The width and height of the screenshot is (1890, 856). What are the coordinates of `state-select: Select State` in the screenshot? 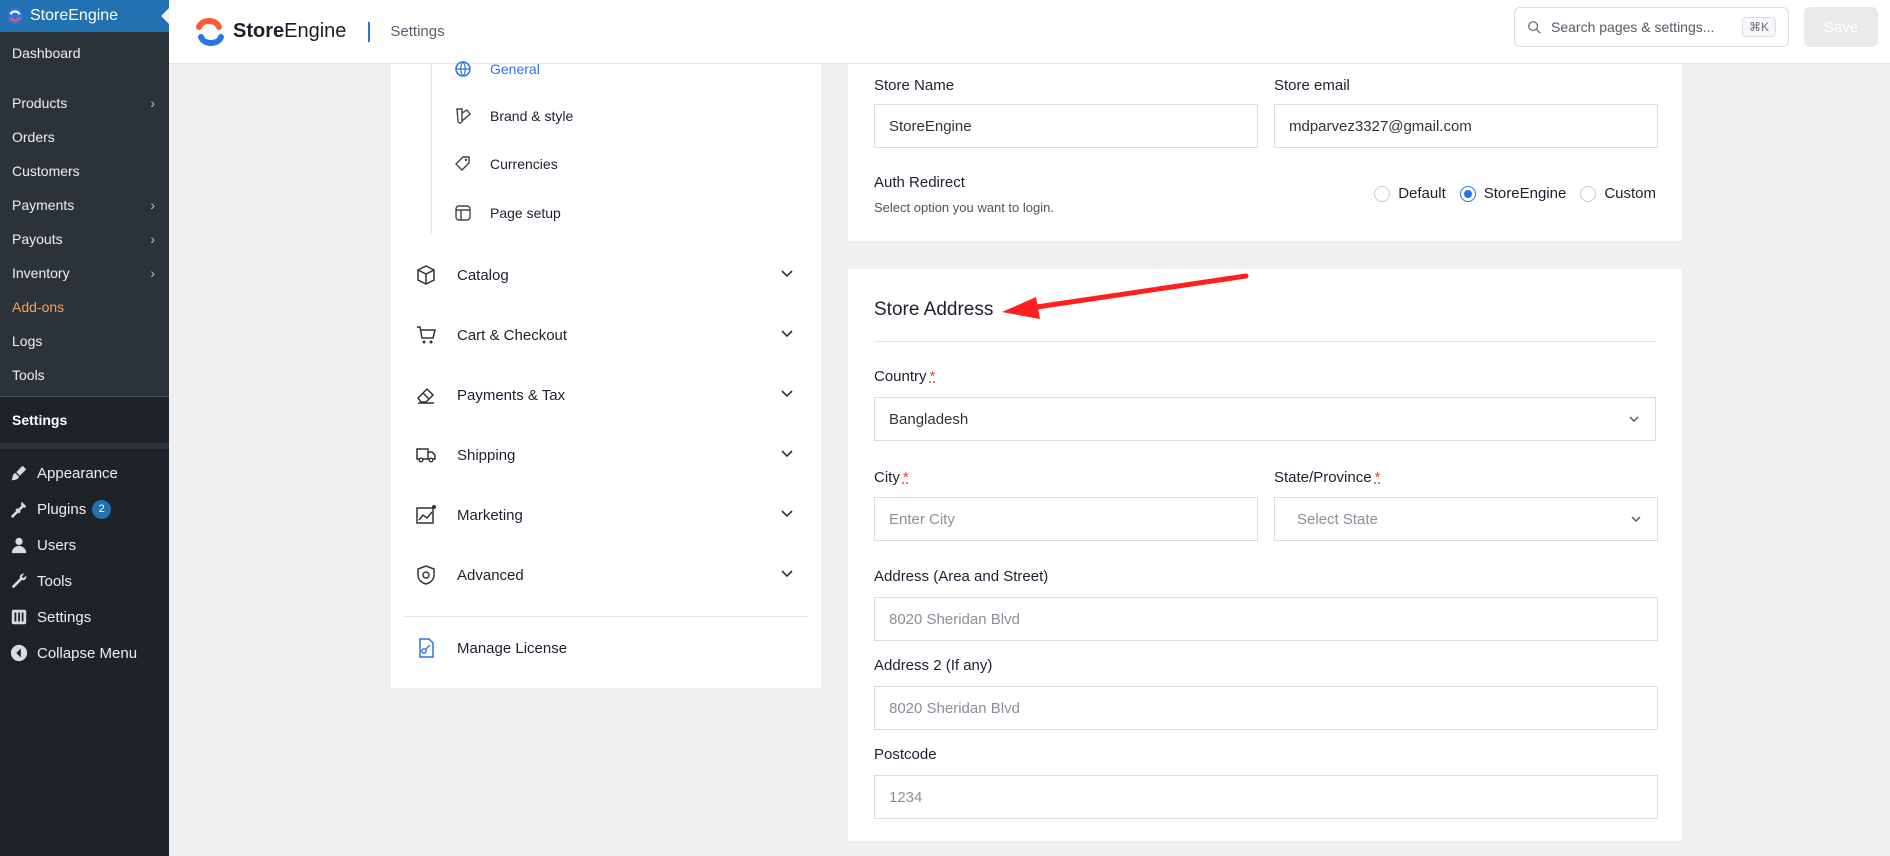 It's located at (1466, 519).